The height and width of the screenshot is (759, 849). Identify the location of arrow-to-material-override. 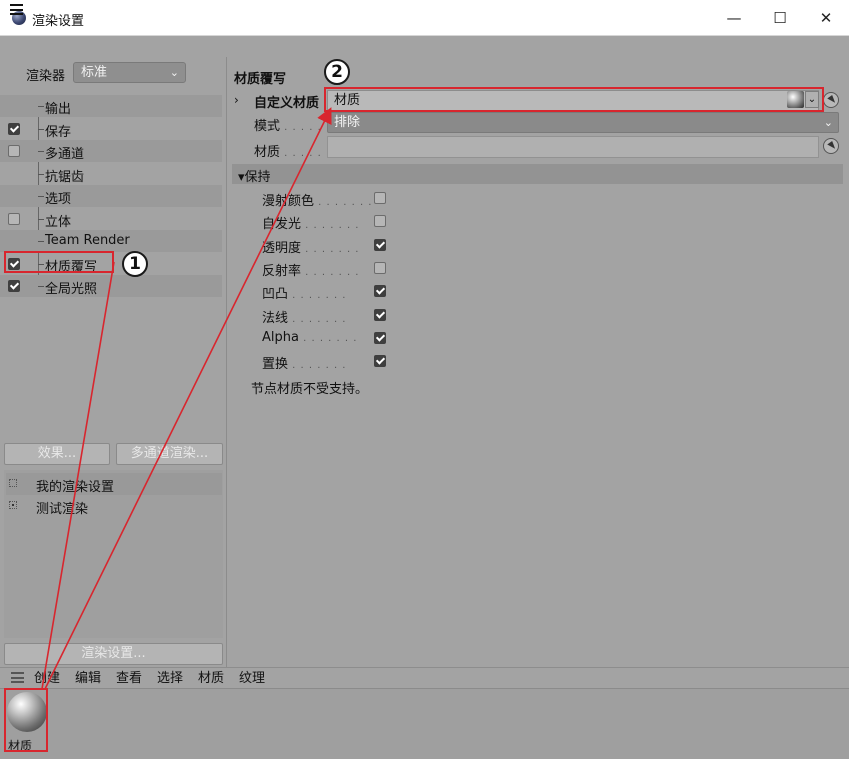
(78, 475).